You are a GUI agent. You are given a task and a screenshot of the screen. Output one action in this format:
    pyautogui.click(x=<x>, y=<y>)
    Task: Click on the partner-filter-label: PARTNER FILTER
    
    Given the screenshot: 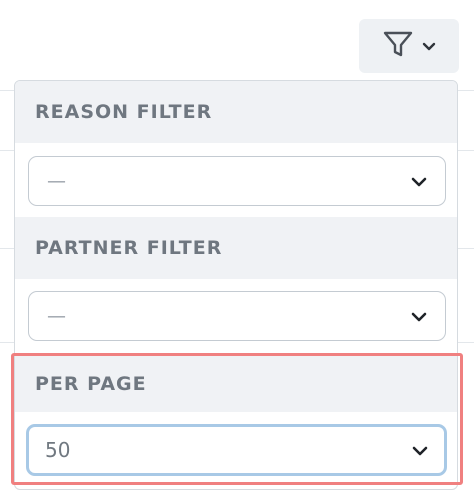 What is the action you would take?
    pyautogui.click(x=129, y=248)
    